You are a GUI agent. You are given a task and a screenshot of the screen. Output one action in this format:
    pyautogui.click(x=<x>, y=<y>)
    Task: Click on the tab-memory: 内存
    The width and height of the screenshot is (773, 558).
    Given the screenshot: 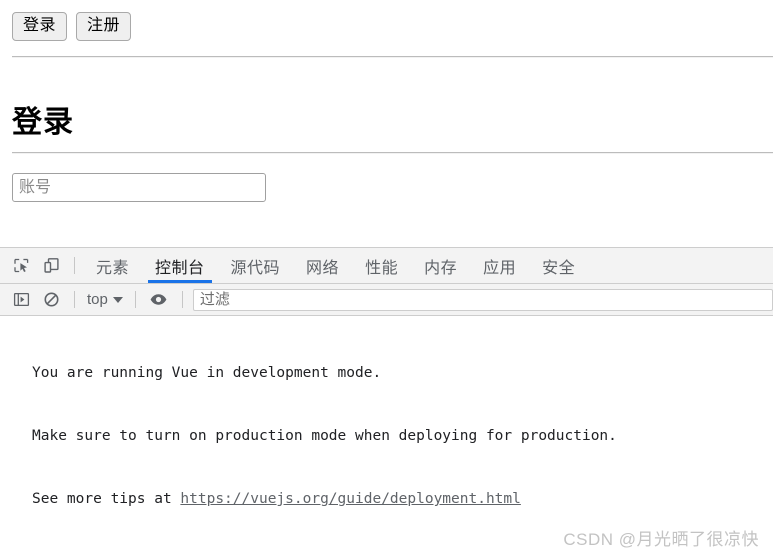 What is the action you would take?
    pyautogui.click(x=440, y=265)
    